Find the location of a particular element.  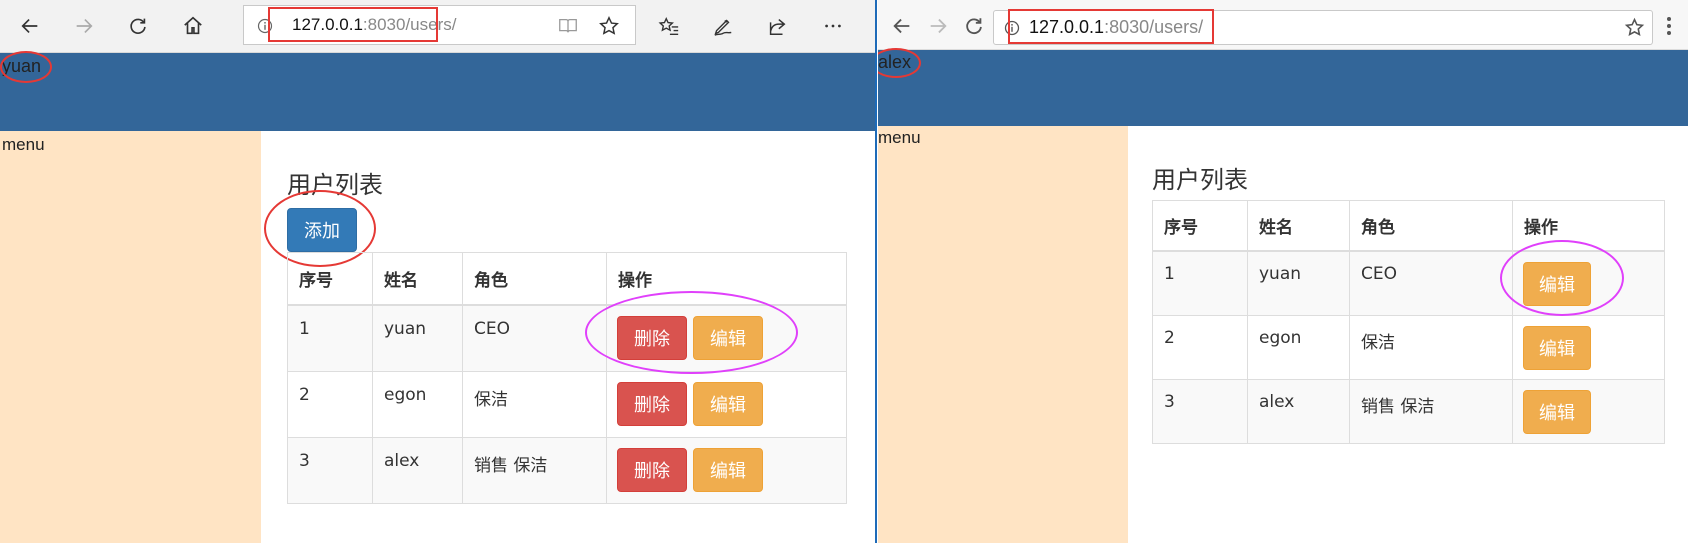

table-row: 1 yuan CEO 删除 编辑 is located at coordinates (567, 338).